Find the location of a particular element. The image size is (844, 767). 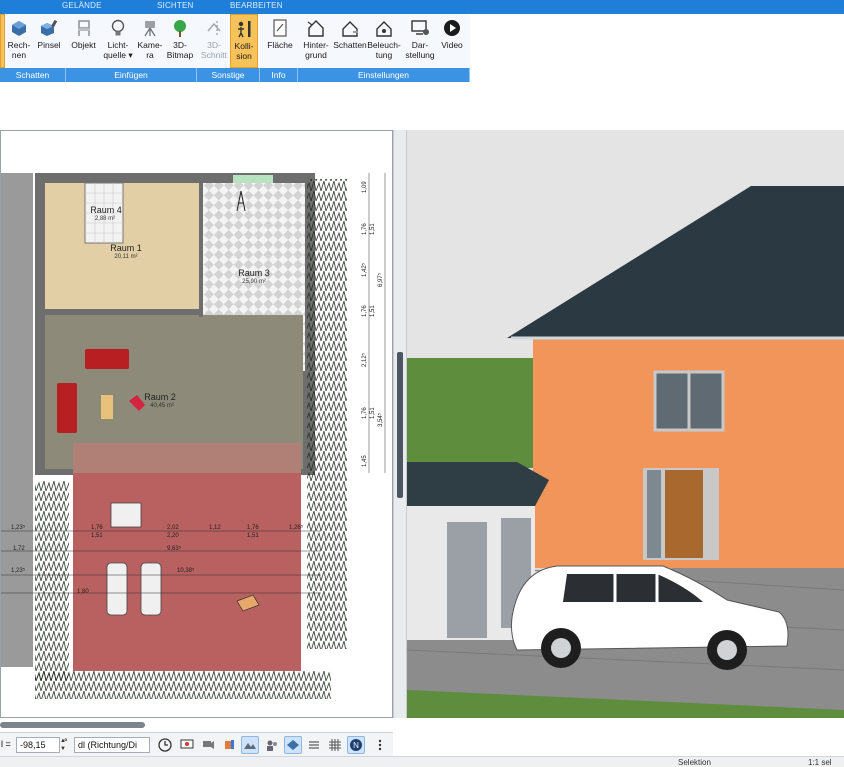

dim-label-vertical: 1,45 is located at coordinates (365, 461).